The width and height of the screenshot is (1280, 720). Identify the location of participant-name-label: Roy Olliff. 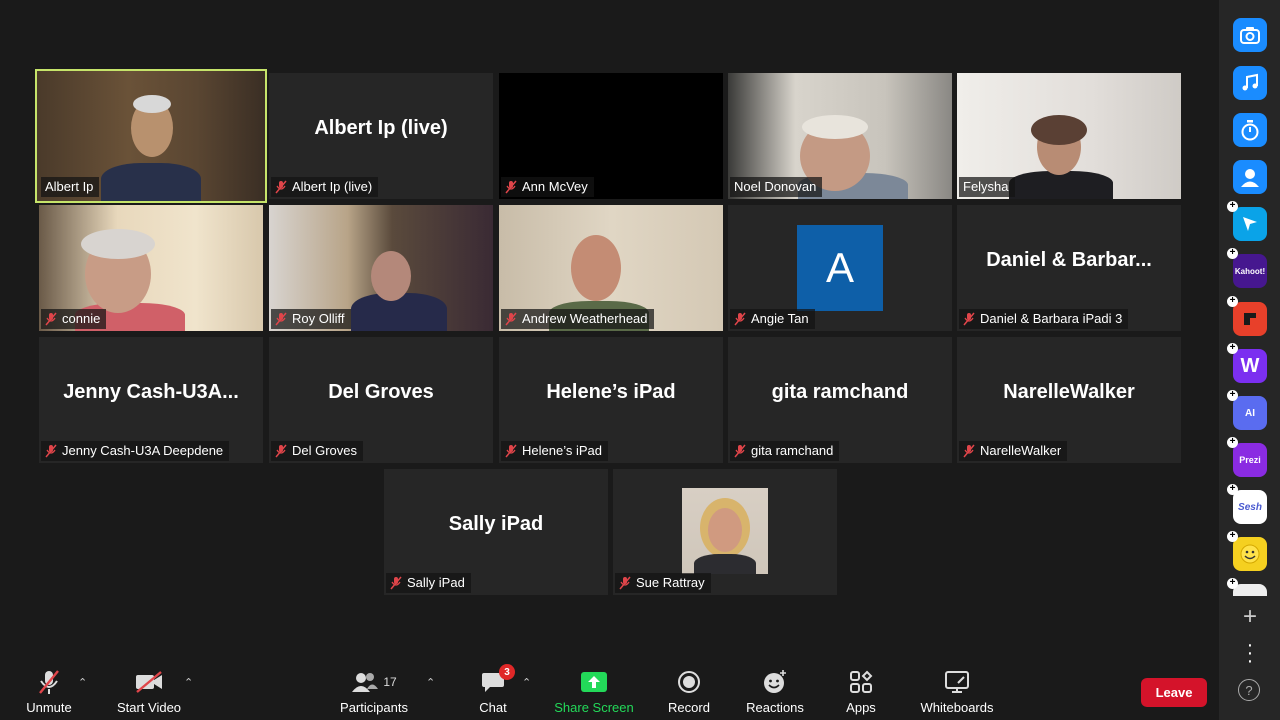
(311, 319).